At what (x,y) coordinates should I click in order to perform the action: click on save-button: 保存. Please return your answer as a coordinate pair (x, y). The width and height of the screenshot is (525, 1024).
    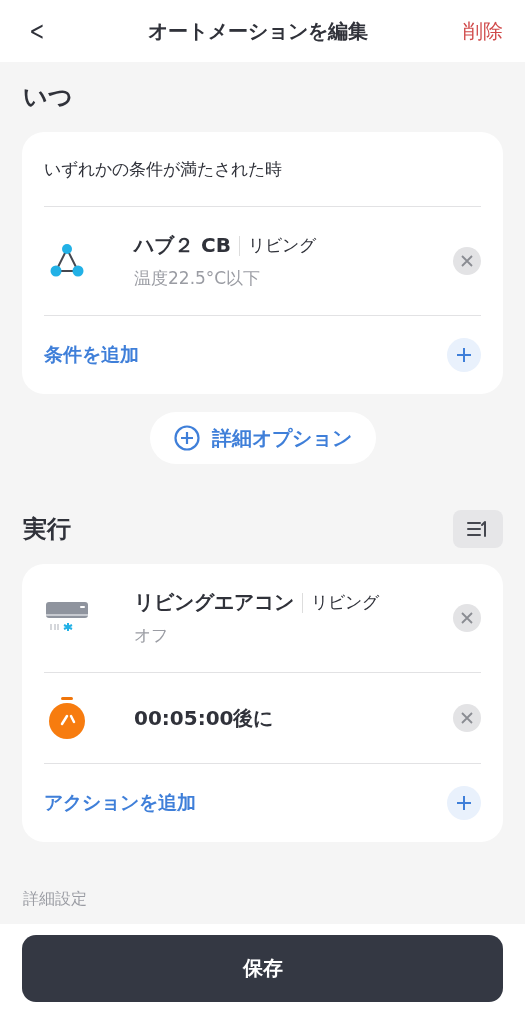
    Looking at the image, I should click on (262, 968).